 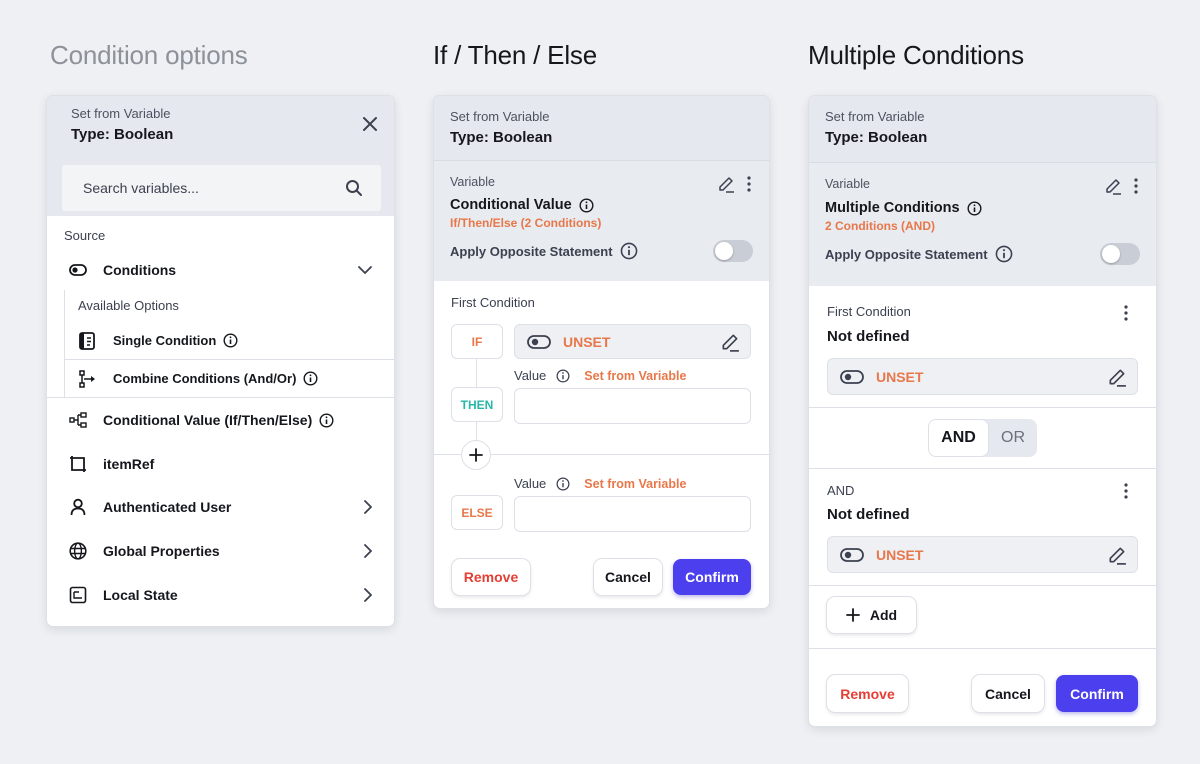 I want to click on if-condition-field: UNSET, so click(x=632, y=341).